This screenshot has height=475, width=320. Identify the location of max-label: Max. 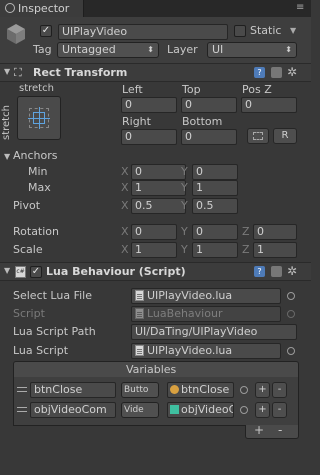
(39, 187).